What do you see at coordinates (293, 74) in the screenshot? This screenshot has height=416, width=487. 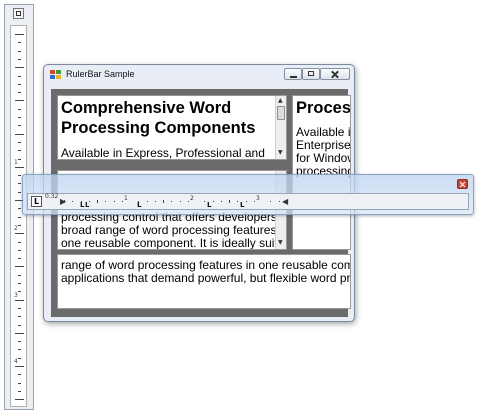 I see `minimize-button` at bounding box center [293, 74].